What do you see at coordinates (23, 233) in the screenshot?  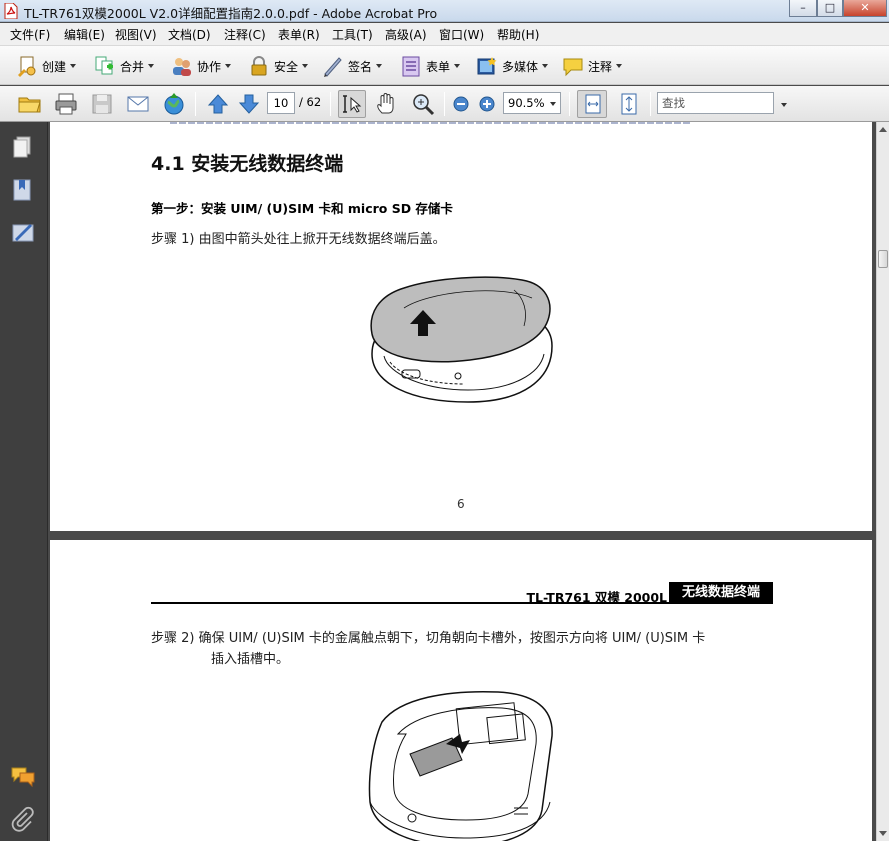 I see `signatures-panel-icon` at bounding box center [23, 233].